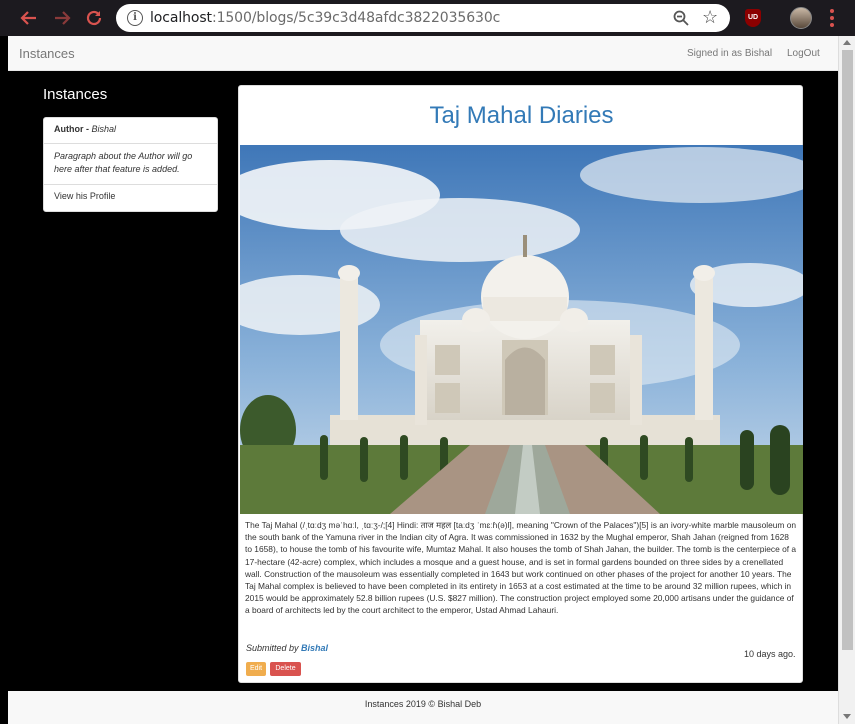 This screenshot has height=724, width=855. What do you see at coordinates (847, 350) in the screenshot?
I see `scroll-thumb` at bounding box center [847, 350].